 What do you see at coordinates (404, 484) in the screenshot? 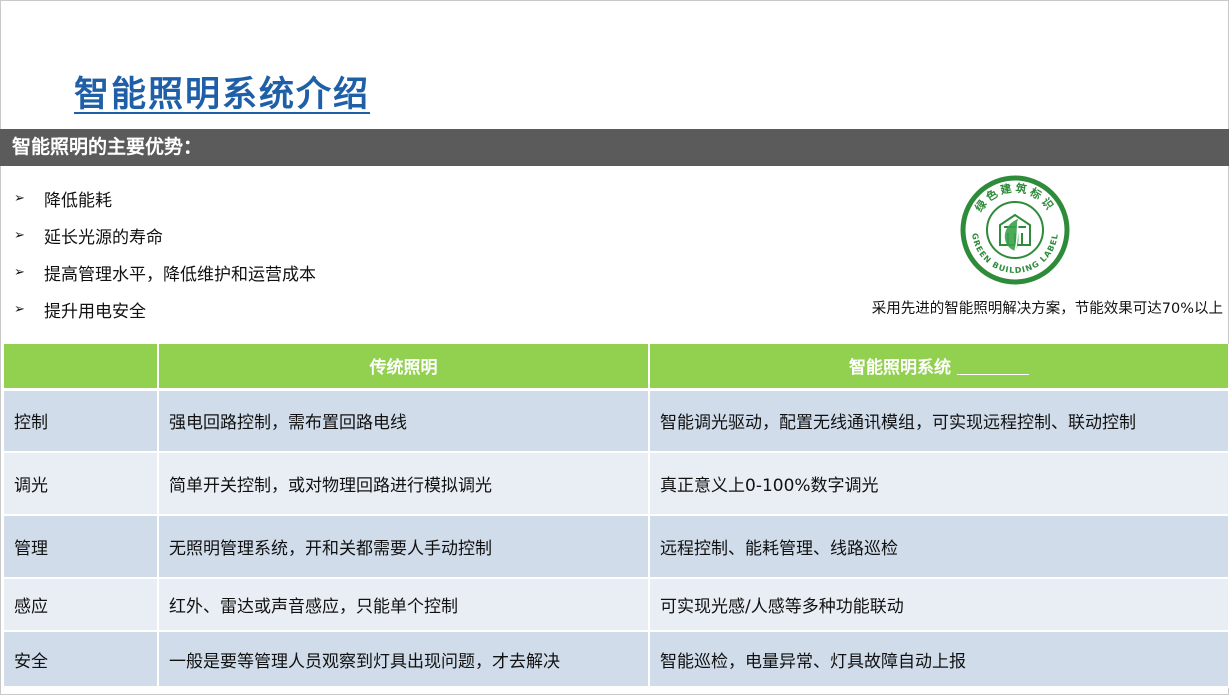
I see `traditional-cell: 简单开关控制，或对物理回路进行模拟调光` at bounding box center [404, 484].